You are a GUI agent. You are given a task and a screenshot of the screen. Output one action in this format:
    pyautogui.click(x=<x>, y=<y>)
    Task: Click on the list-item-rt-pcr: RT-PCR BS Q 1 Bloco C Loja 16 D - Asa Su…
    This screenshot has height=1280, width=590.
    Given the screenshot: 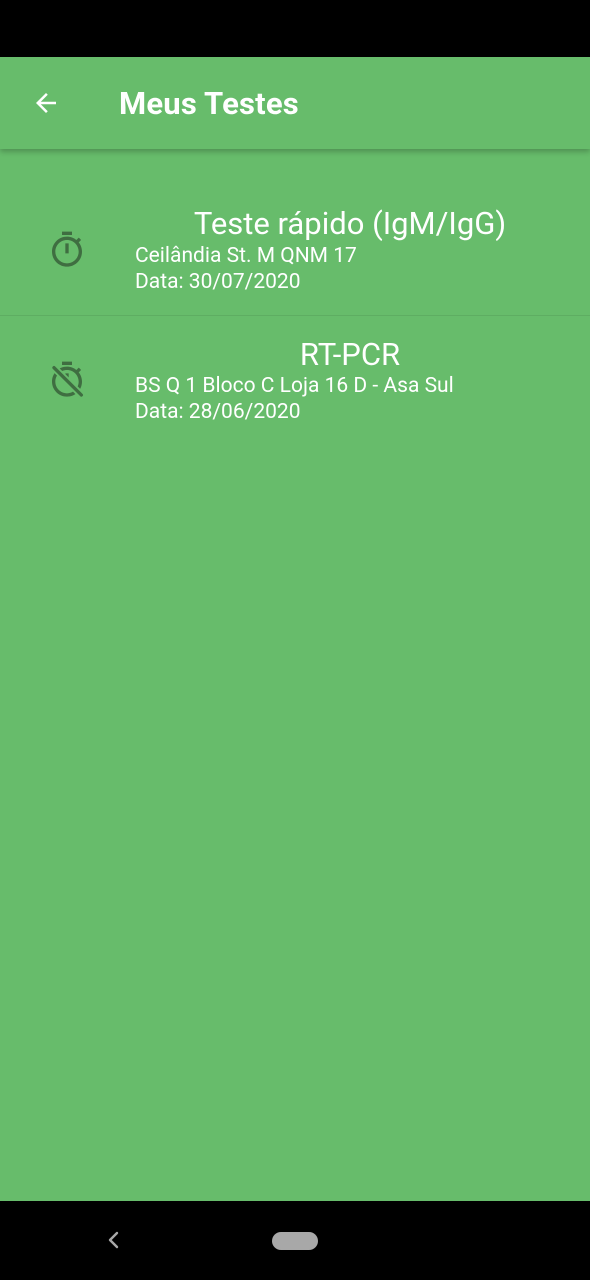 What is the action you would take?
    pyautogui.click(x=295, y=381)
    